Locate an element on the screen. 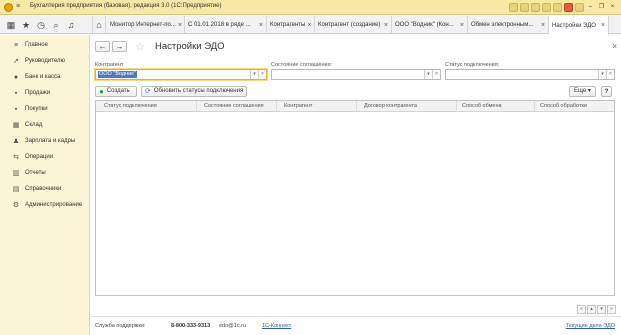 This screenshot has width=621, height=335. refresh-button-label: Обновить статусы подключения is located at coordinates (198, 91).